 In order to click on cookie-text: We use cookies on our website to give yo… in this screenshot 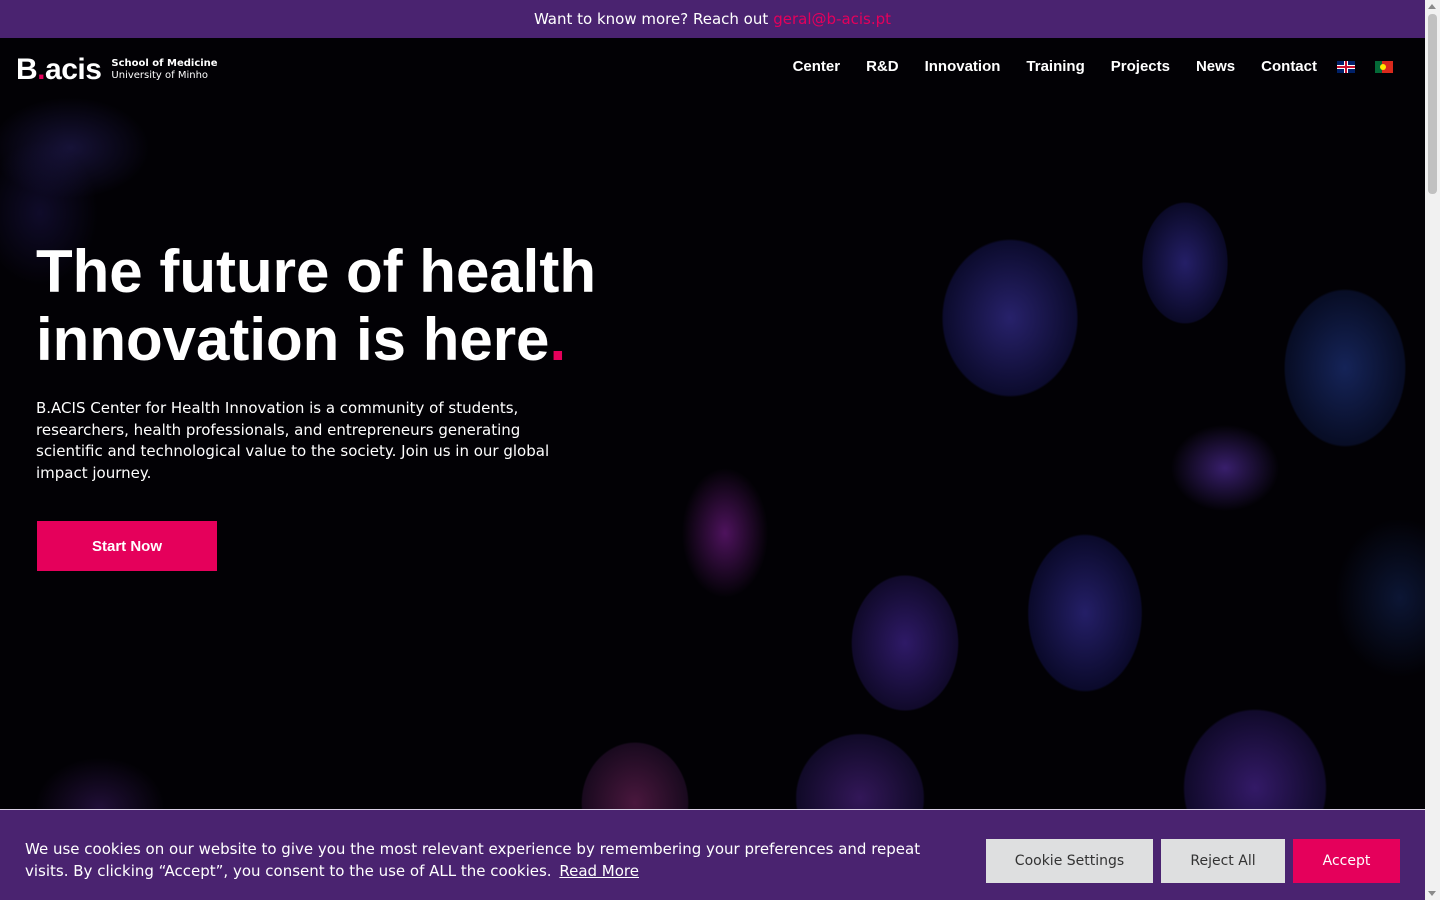, I will do `click(473, 860)`.